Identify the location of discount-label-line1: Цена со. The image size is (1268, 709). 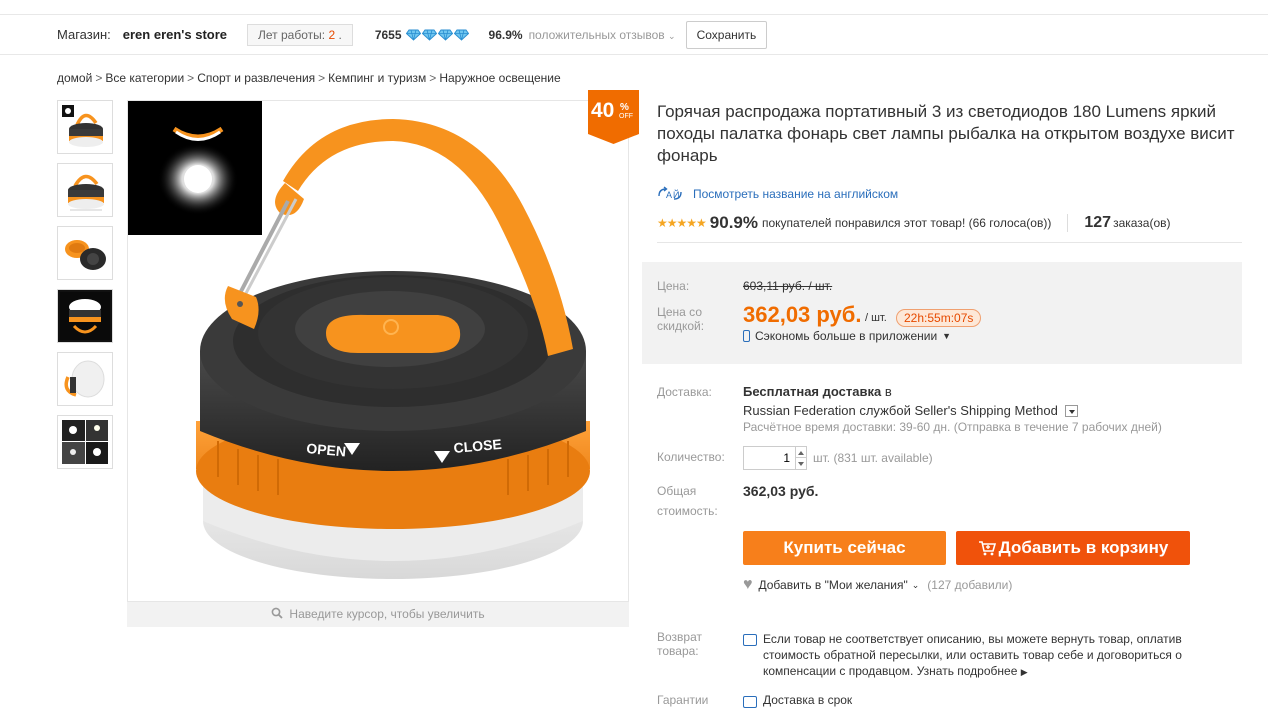
(679, 312).